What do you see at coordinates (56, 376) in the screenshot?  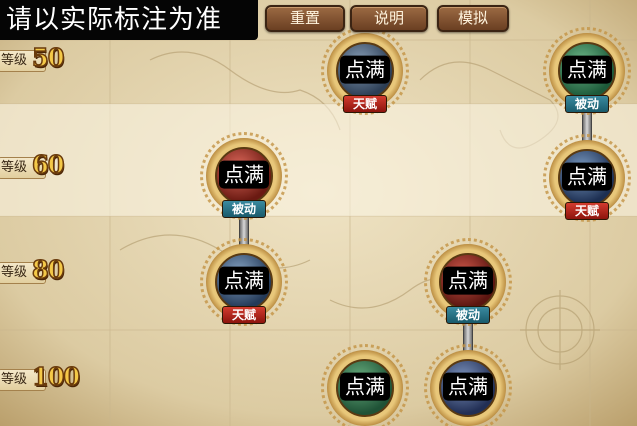 I see `level-number: 100` at bounding box center [56, 376].